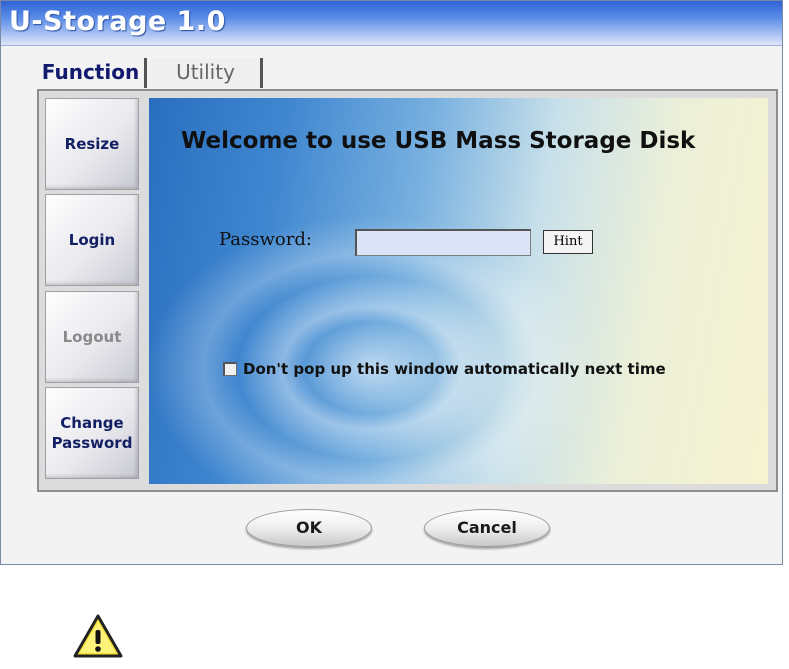 This screenshot has height=669, width=789. What do you see at coordinates (98, 636) in the screenshot?
I see `warning-icon` at bounding box center [98, 636].